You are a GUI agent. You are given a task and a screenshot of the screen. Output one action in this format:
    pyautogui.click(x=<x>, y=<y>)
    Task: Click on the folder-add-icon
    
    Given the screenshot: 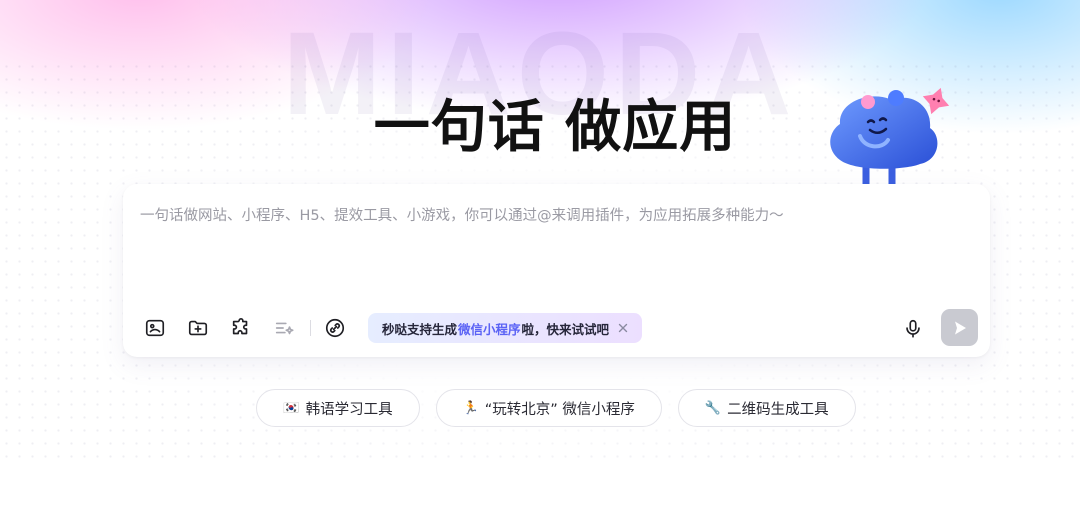 What is the action you would take?
    pyautogui.click(x=198, y=328)
    